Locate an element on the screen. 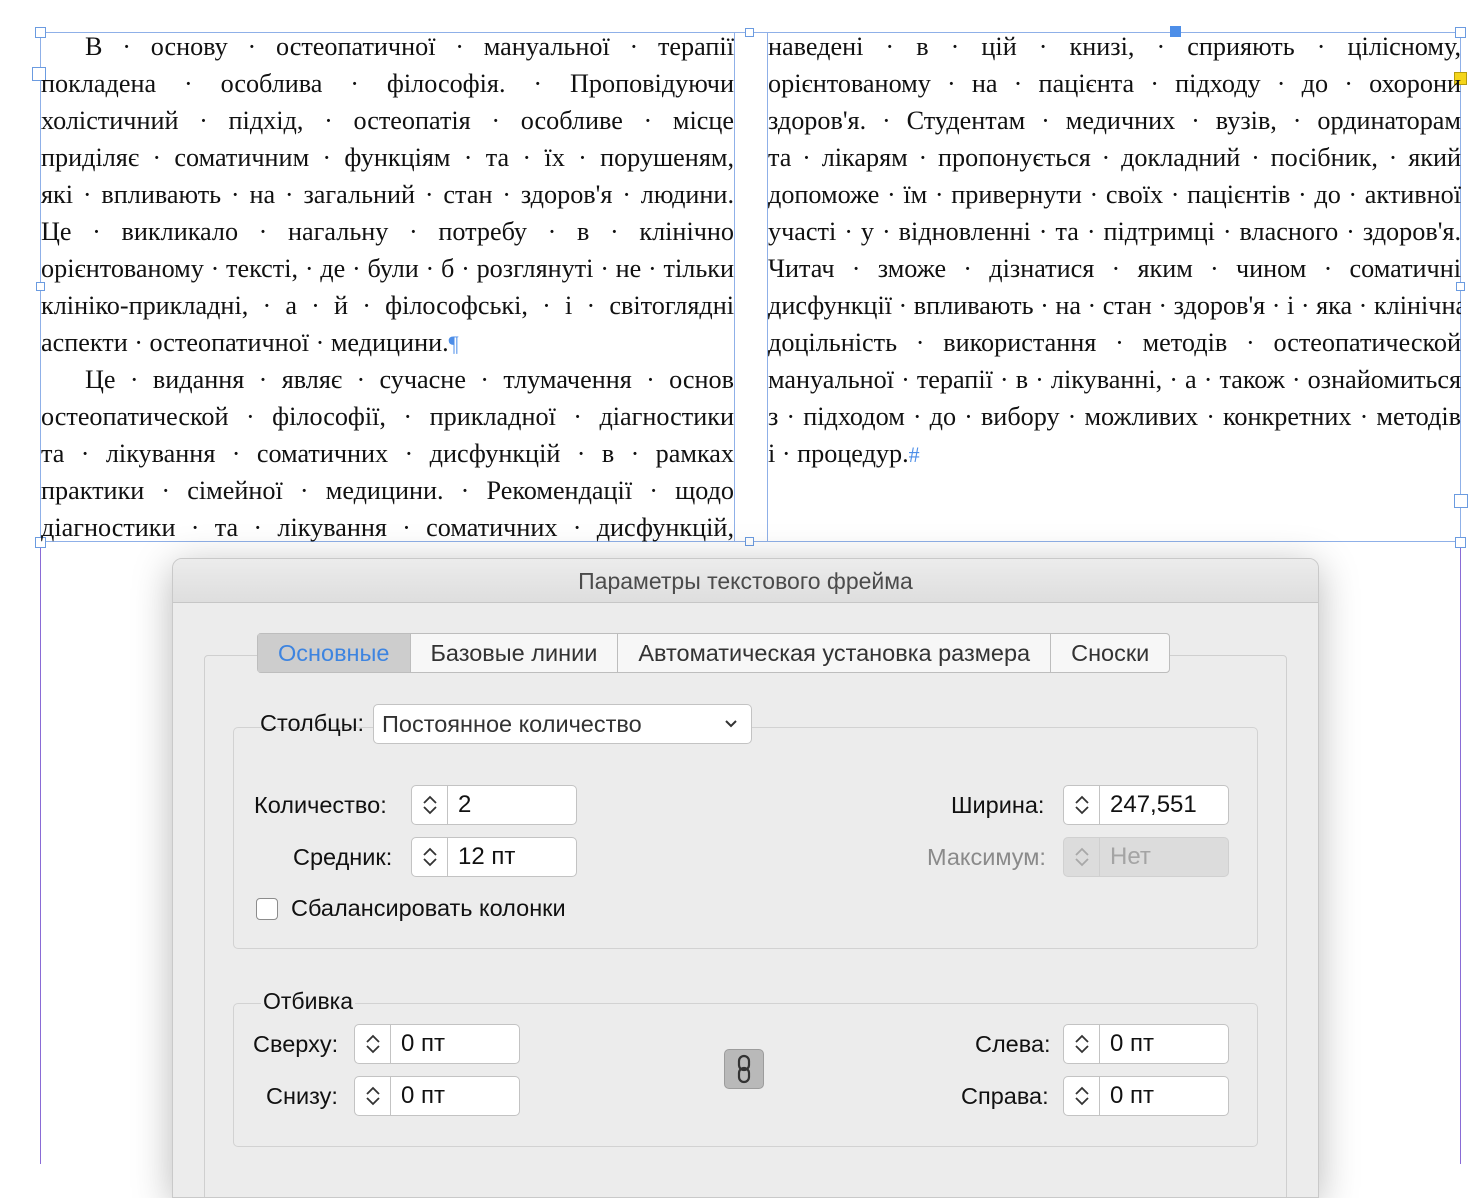 The image size is (1480, 1198). column-width-field: 247,551 is located at coordinates (1146, 805).